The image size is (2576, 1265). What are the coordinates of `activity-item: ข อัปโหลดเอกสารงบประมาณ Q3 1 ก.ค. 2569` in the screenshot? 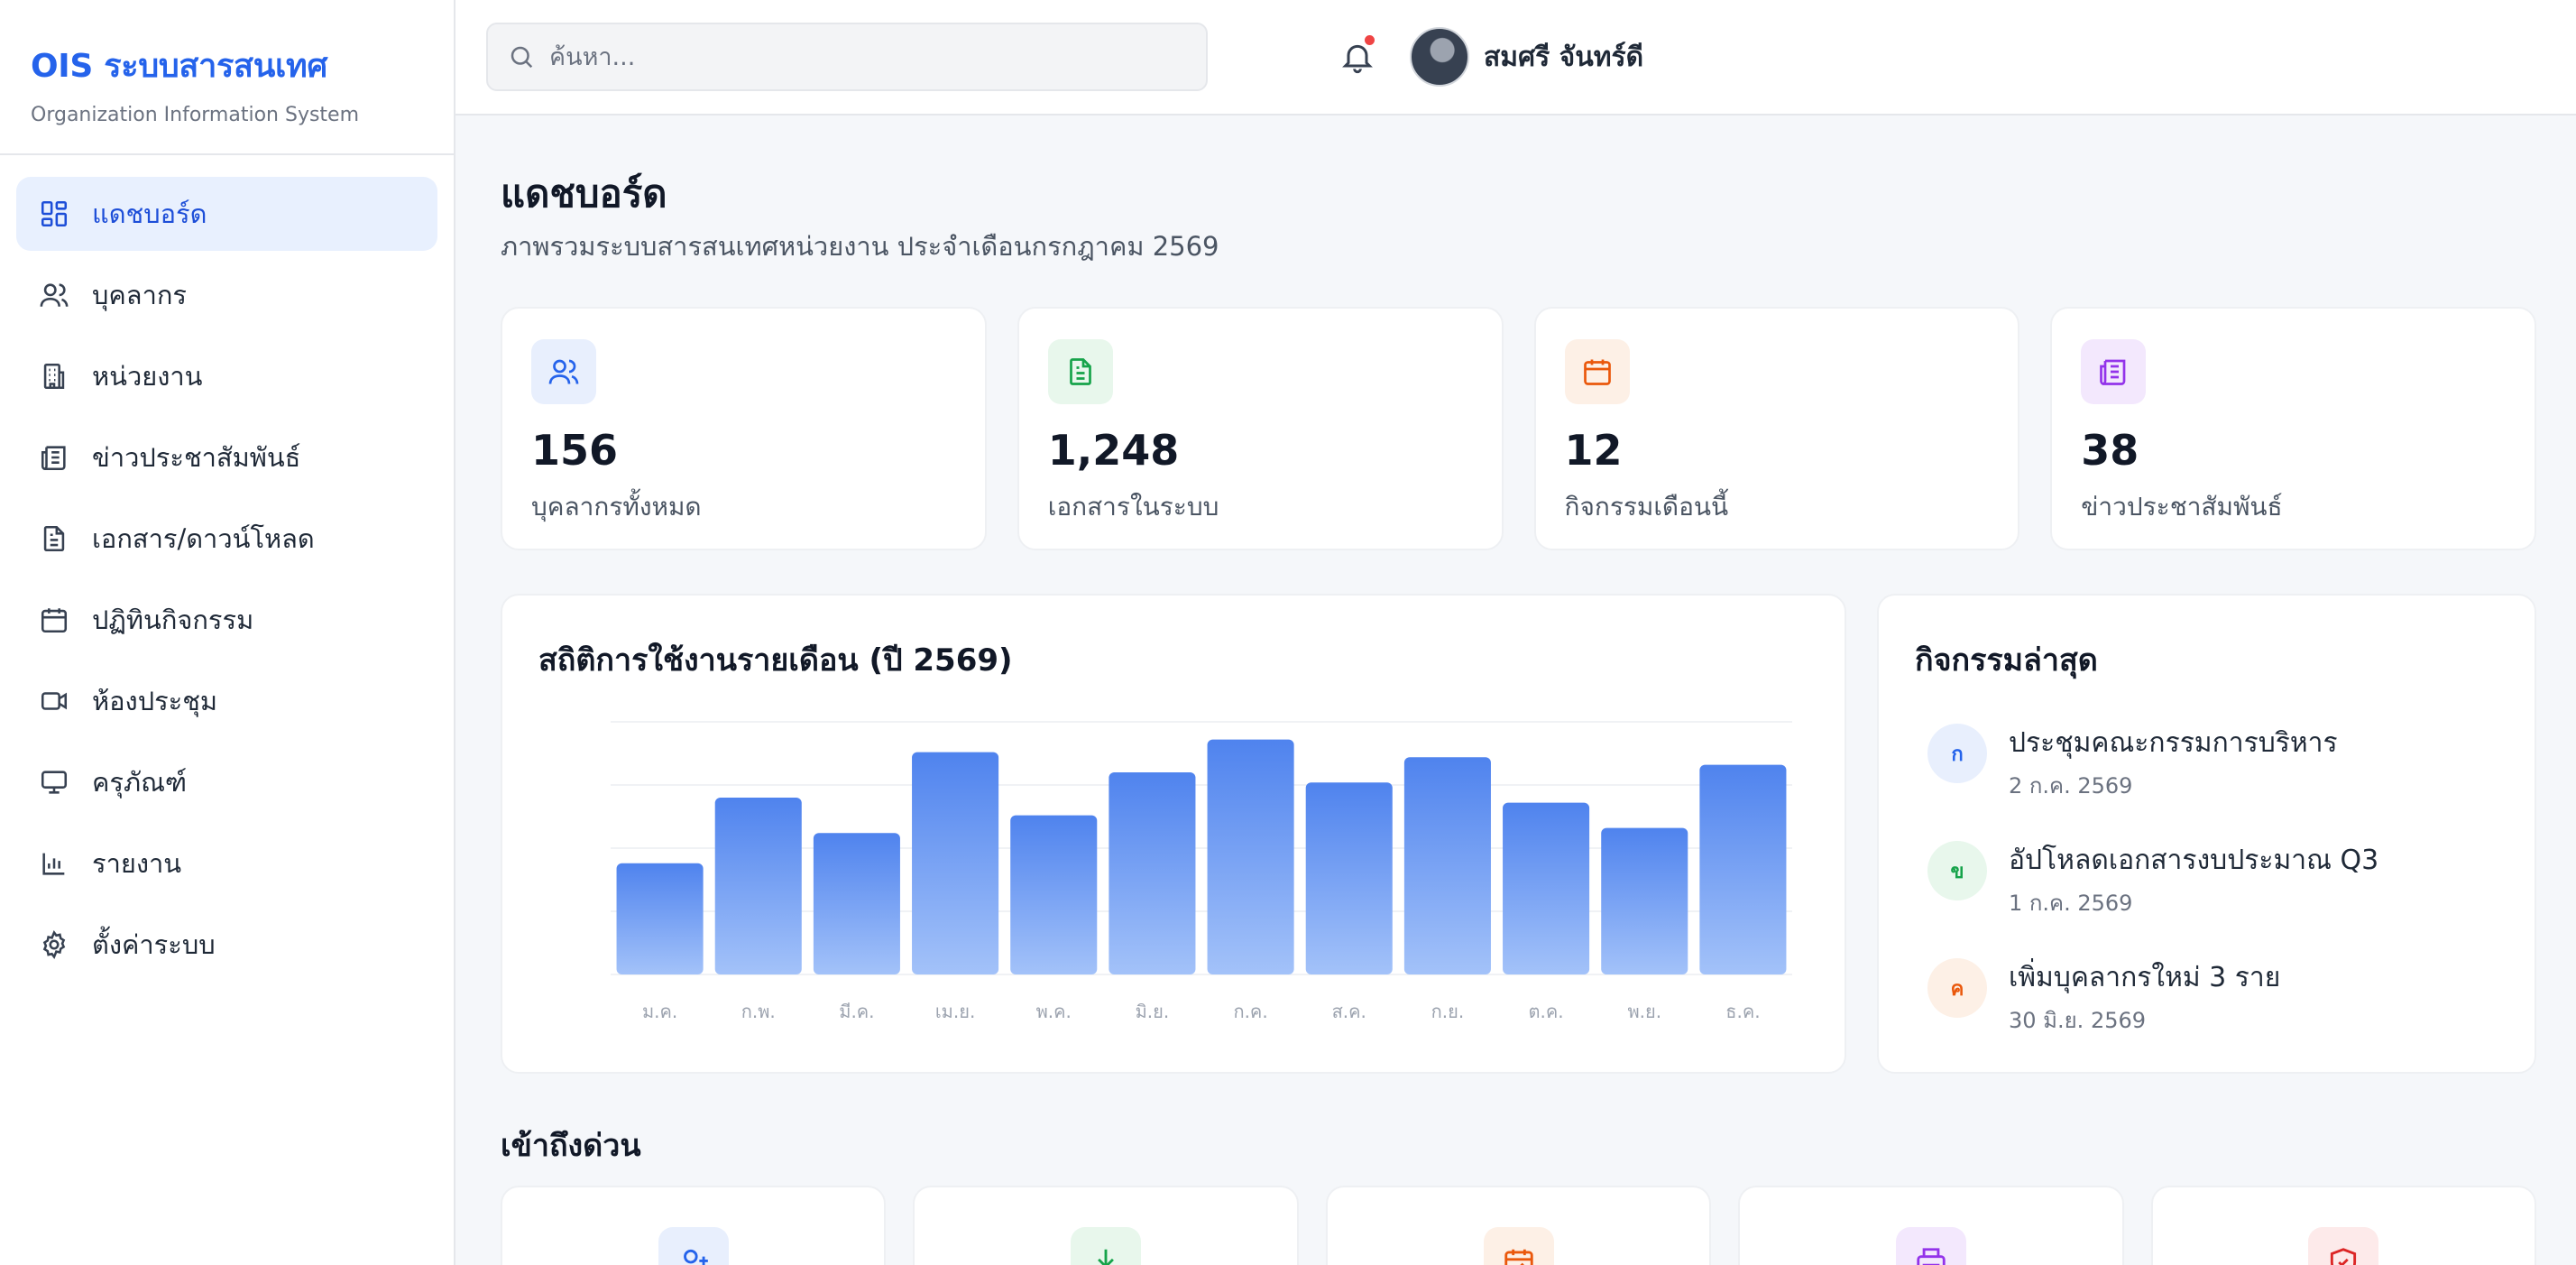 It's located at (2152, 897).